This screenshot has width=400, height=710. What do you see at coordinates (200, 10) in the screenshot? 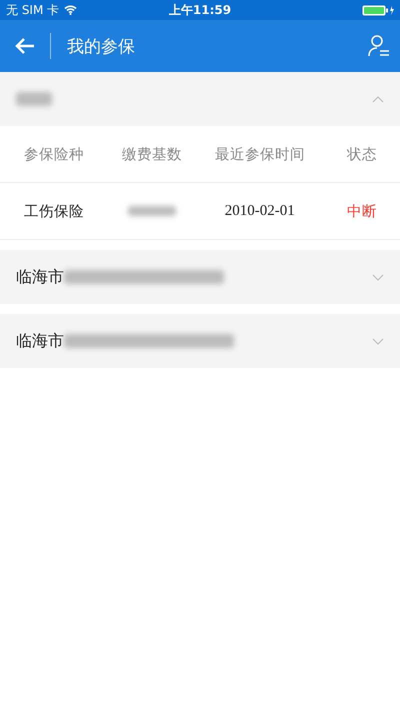
I see `clock-text: 上午11:59` at bounding box center [200, 10].